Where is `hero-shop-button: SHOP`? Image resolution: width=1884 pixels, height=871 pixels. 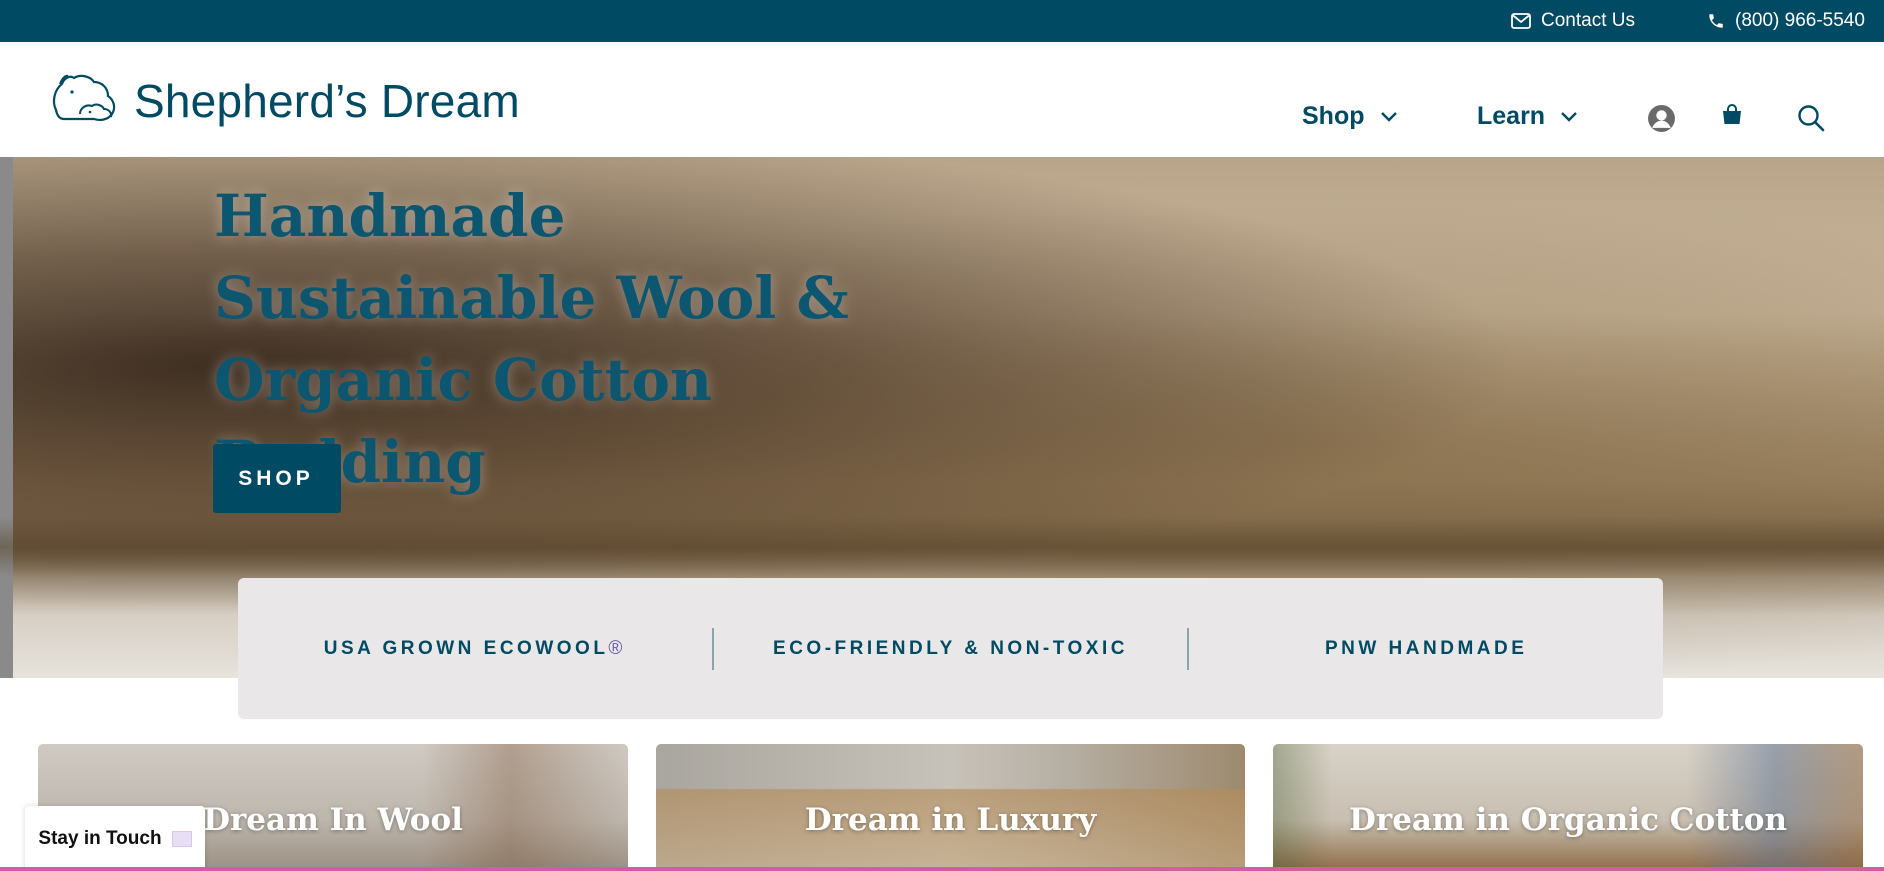 hero-shop-button: SHOP is located at coordinates (277, 478).